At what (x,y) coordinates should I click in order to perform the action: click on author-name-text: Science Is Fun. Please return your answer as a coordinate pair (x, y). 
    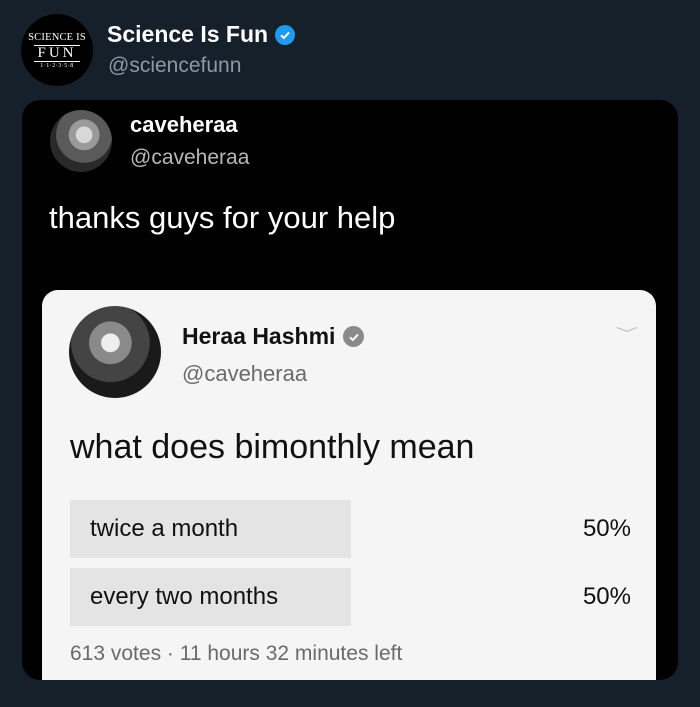
    Looking at the image, I should click on (188, 34).